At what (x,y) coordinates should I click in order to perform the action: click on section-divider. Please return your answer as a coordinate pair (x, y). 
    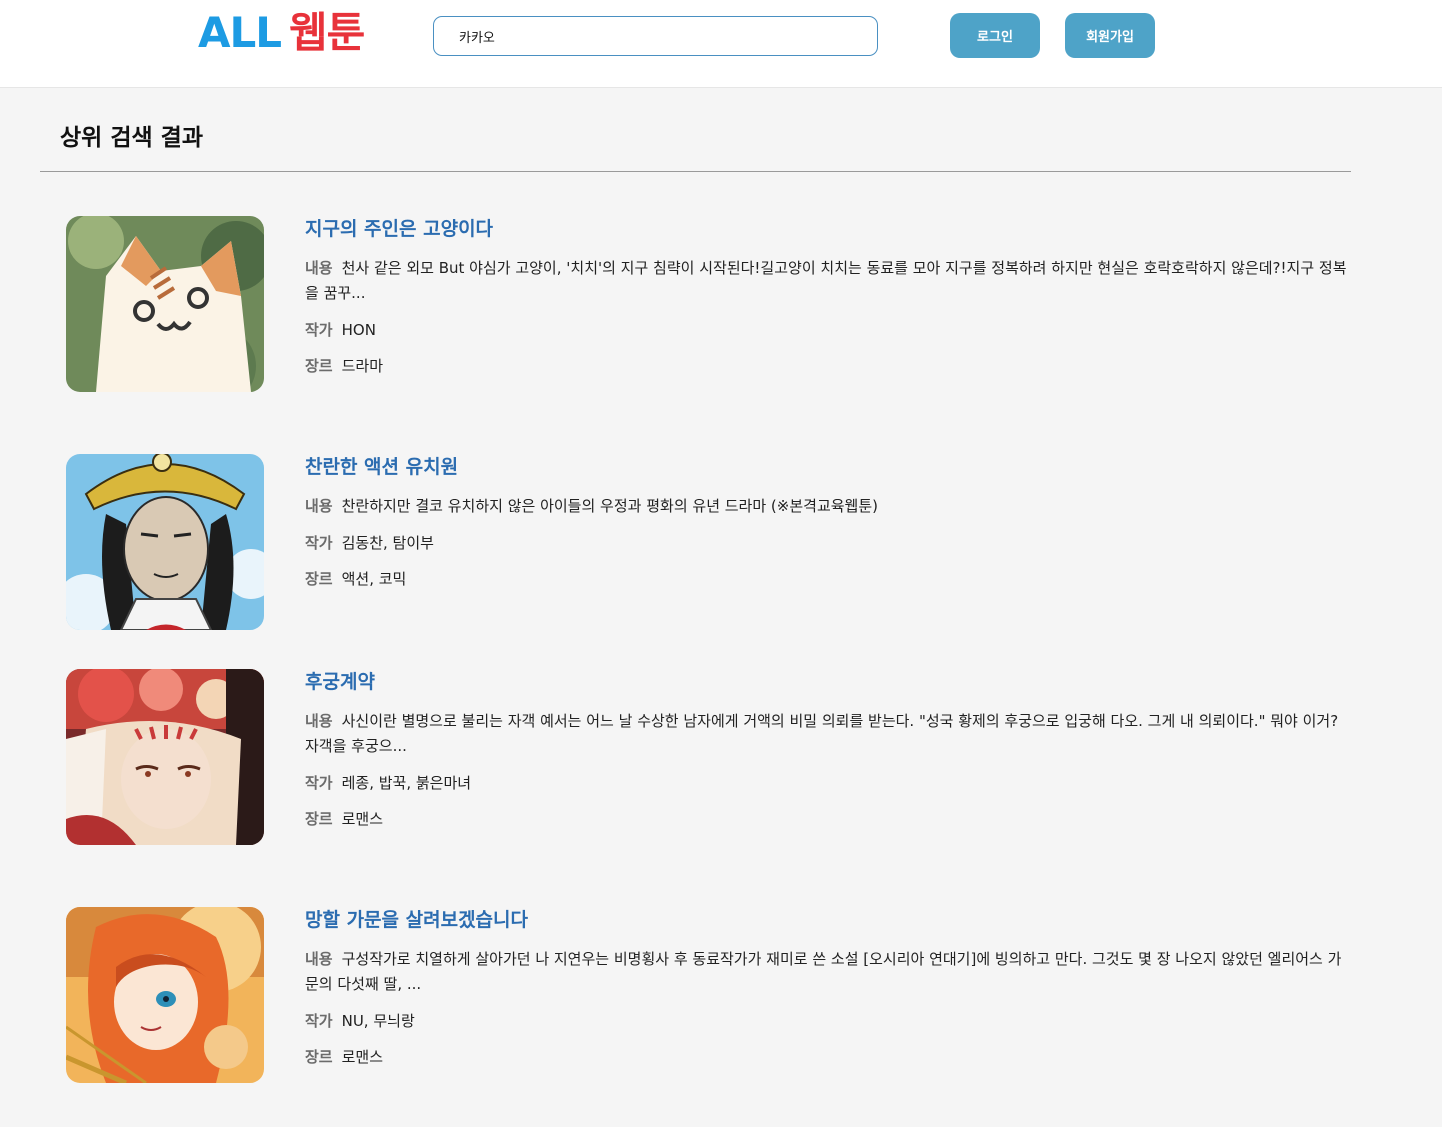
    Looking at the image, I should click on (695, 171).